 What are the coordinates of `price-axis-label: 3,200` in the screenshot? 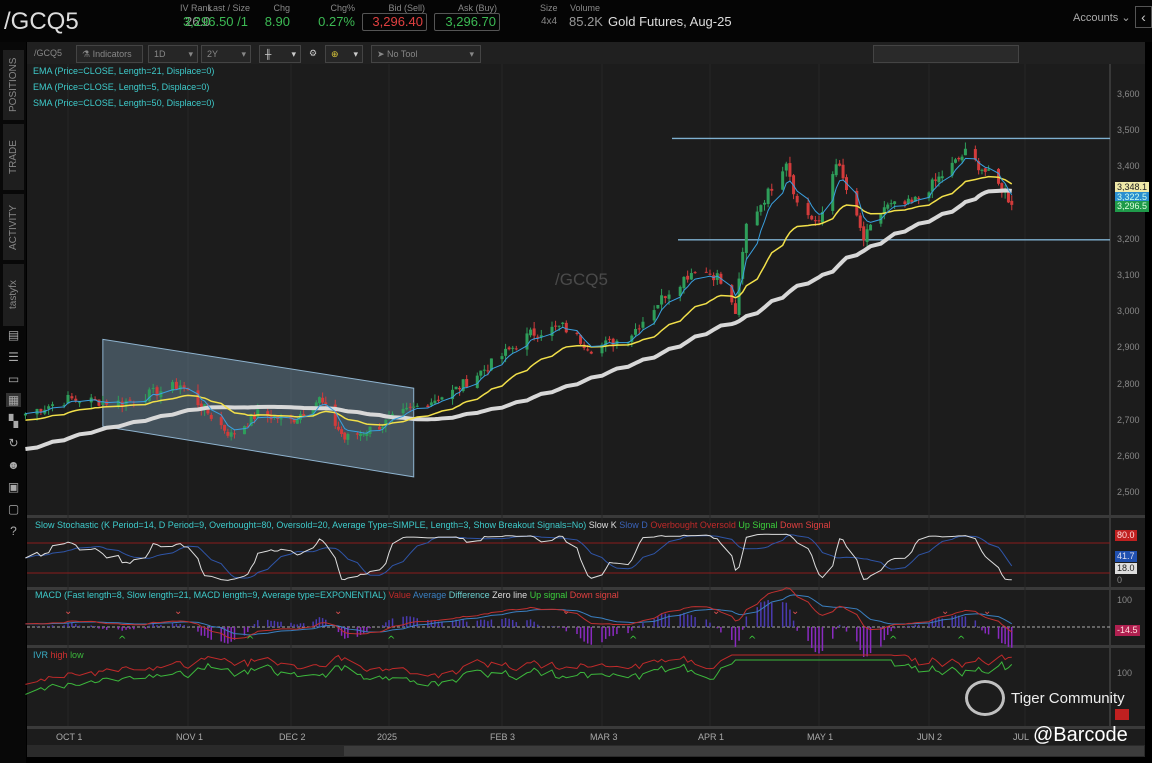 It's located at (1128, 238).